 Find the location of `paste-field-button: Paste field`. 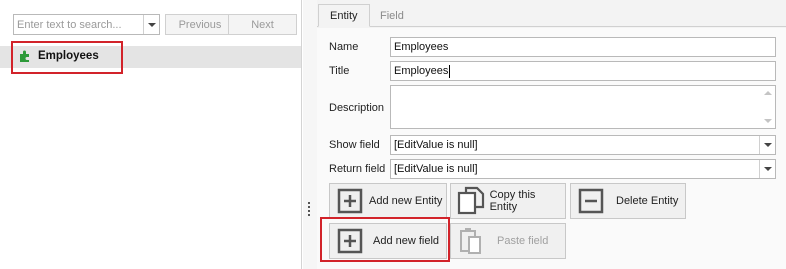

paste-field-button: Paste field is located at coordinates (508, 241).